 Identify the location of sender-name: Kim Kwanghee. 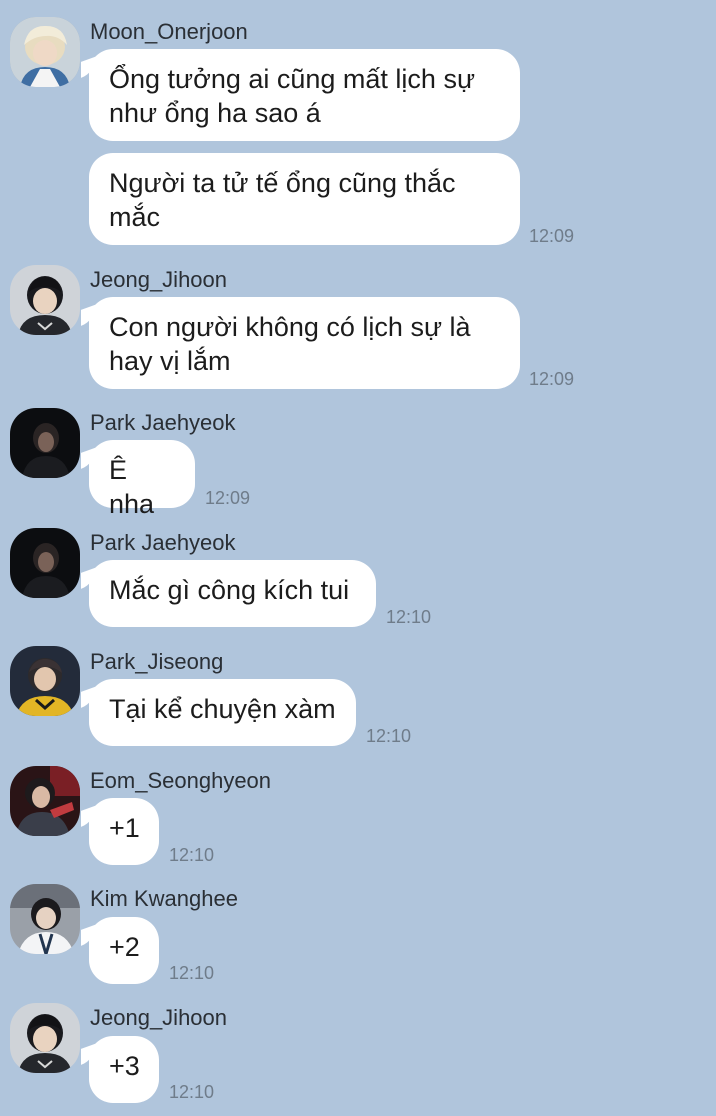
(164, 898).